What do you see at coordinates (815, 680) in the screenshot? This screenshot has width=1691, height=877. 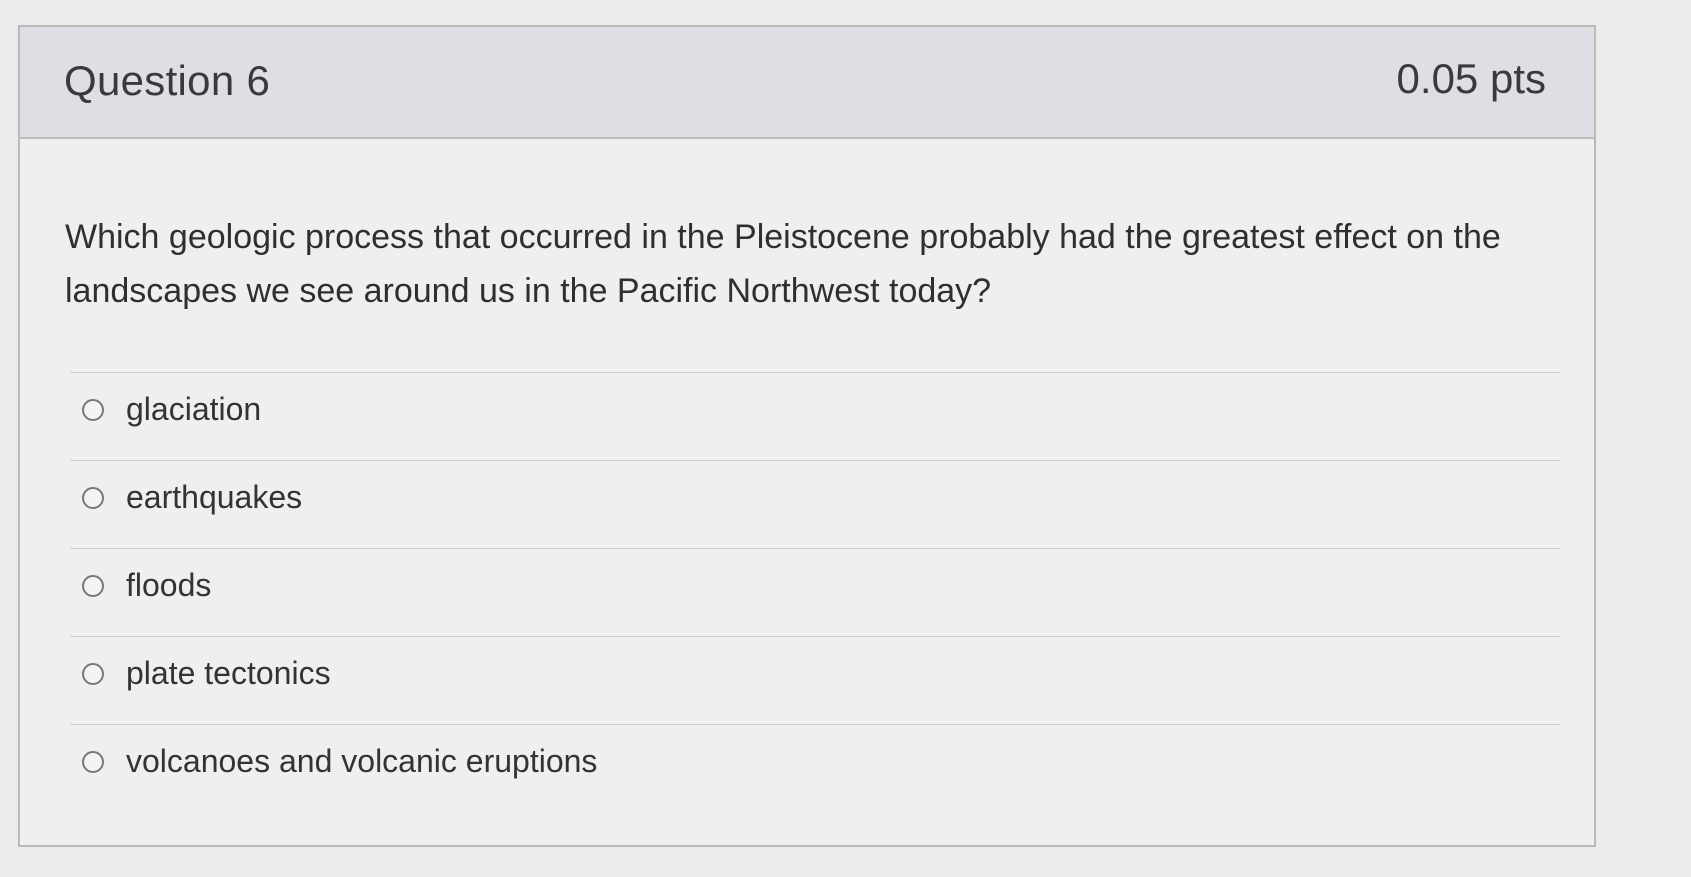 I see `answer-option-plate-tectonics: plate tectonics` at bounding box center [815, 680].